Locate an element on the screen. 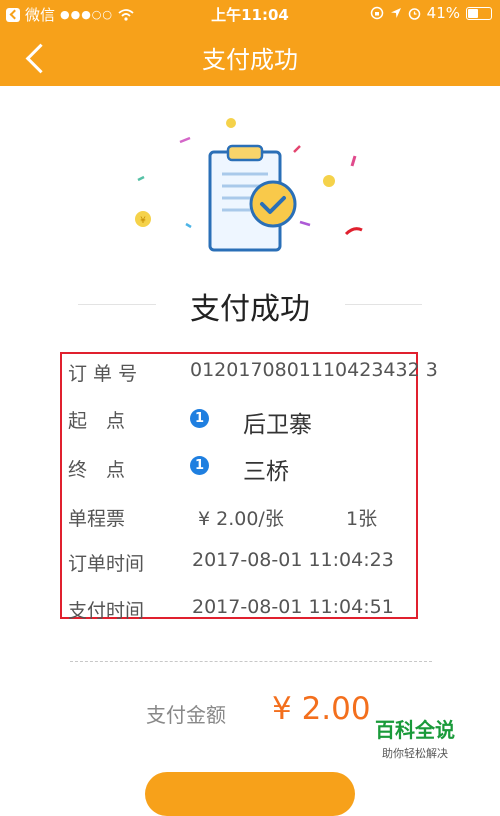 The image size is (500, 816). order-time: 2017-08-01 11:04:23 is located at coordinates (293, 560).